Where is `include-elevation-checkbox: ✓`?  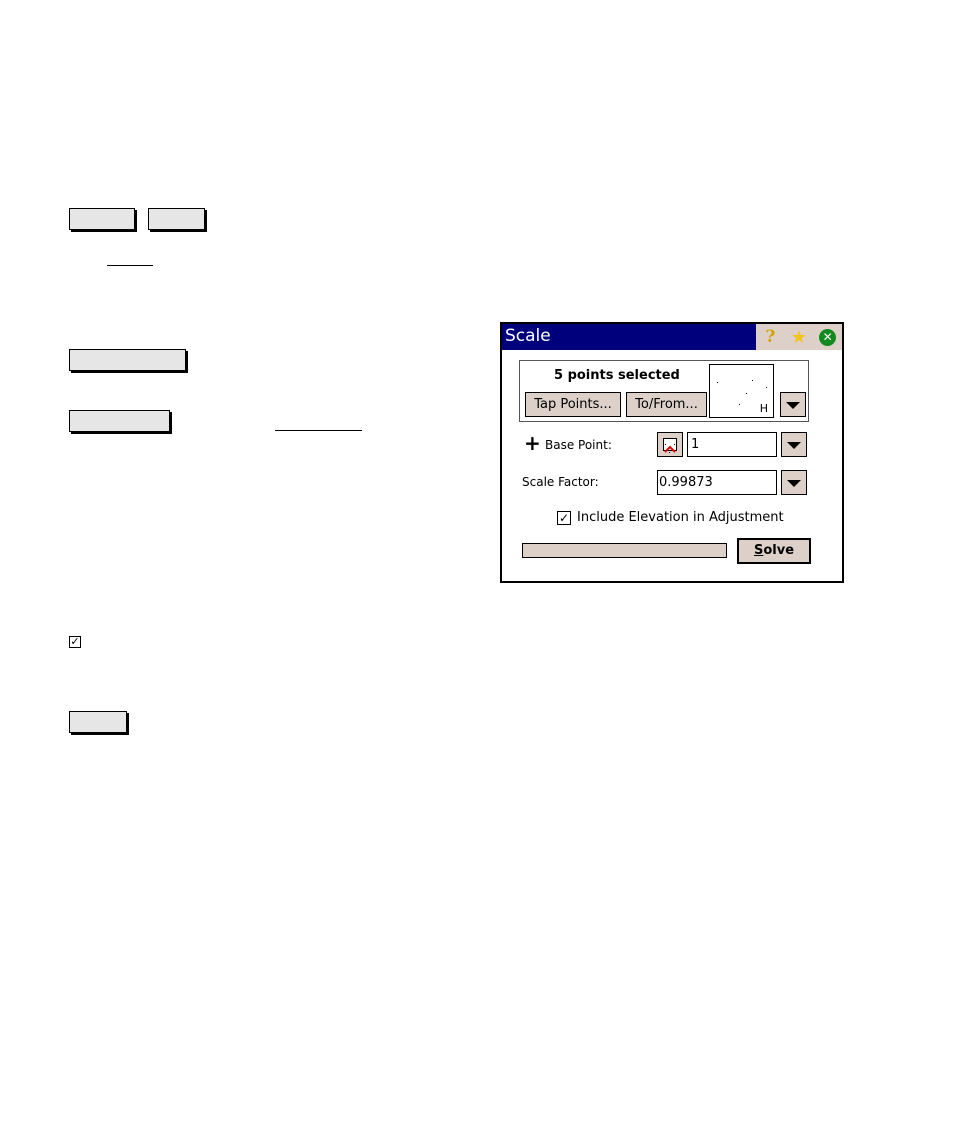 include-elevation-checkbox: ✓ is located at coordinates (564, 518).